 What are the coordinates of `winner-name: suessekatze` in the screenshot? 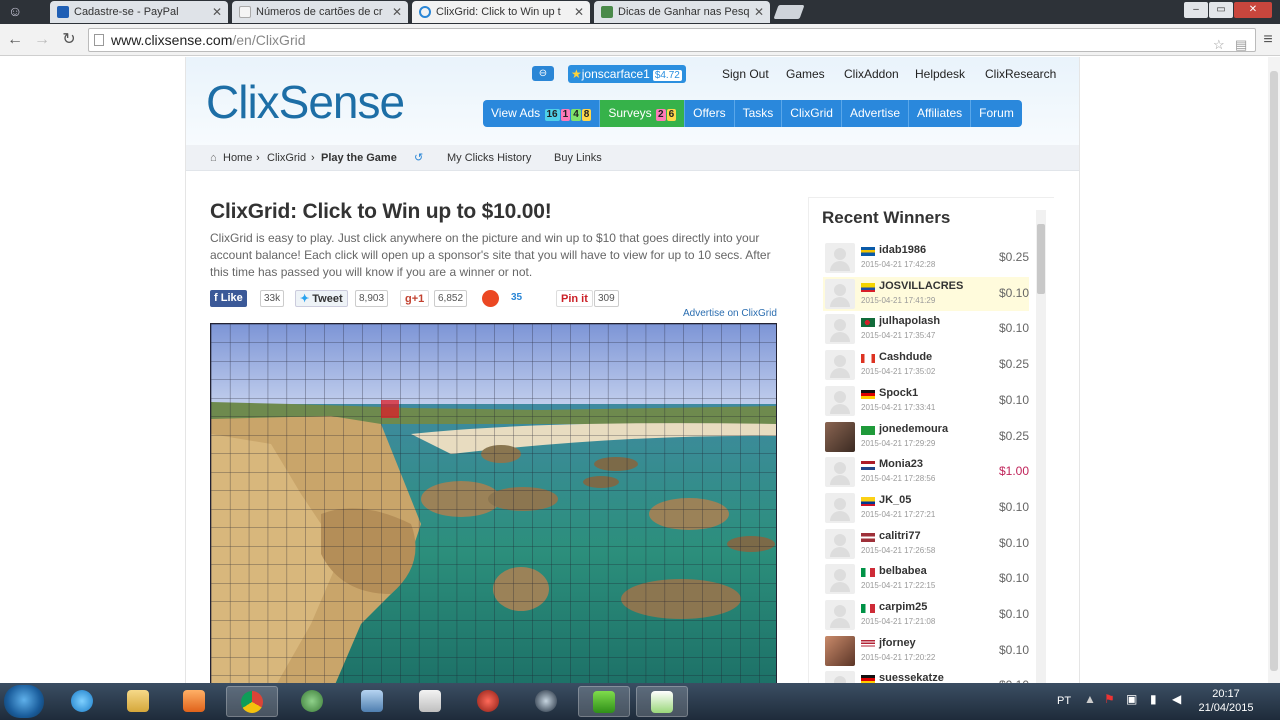 It's located at (911, 677).